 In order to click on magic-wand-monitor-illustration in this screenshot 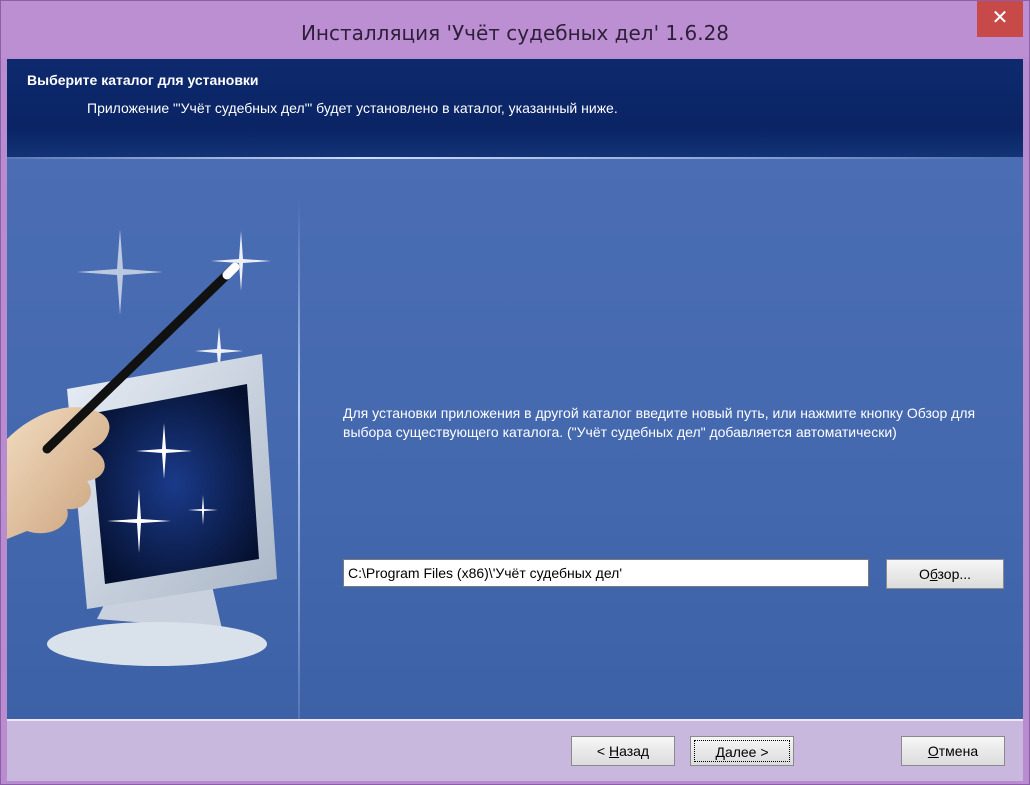, I will do `click(142, 447)`.